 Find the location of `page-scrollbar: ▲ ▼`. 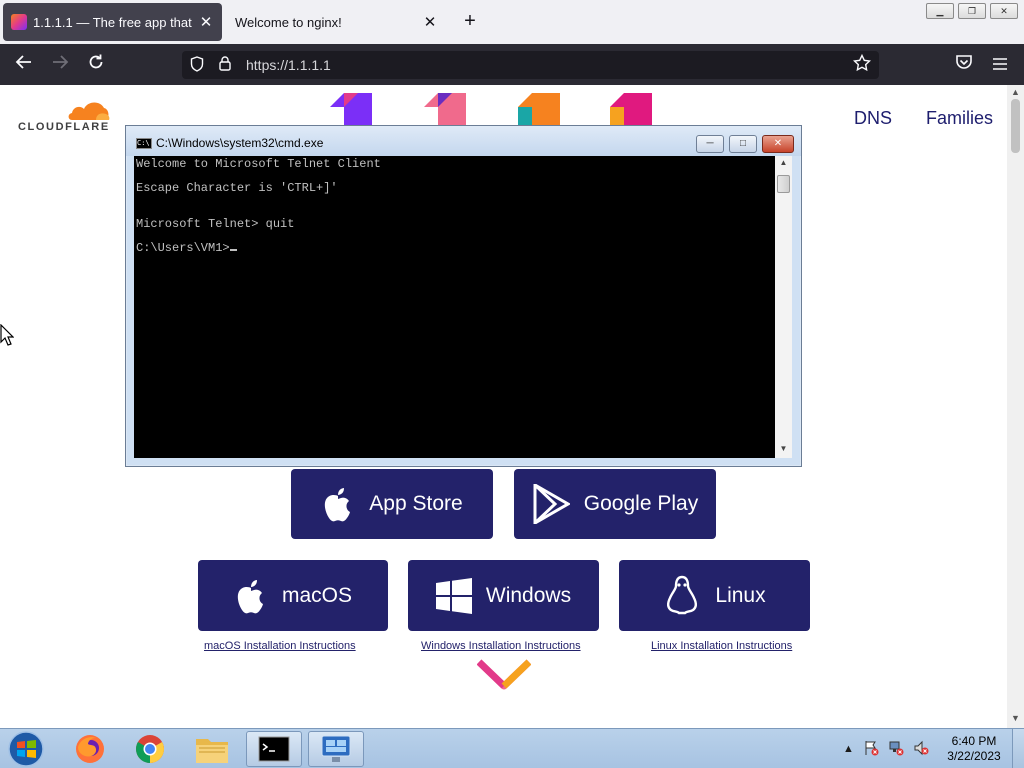

page-scrollbar: ▲ ▼ is located at coordinates (1015, 406).